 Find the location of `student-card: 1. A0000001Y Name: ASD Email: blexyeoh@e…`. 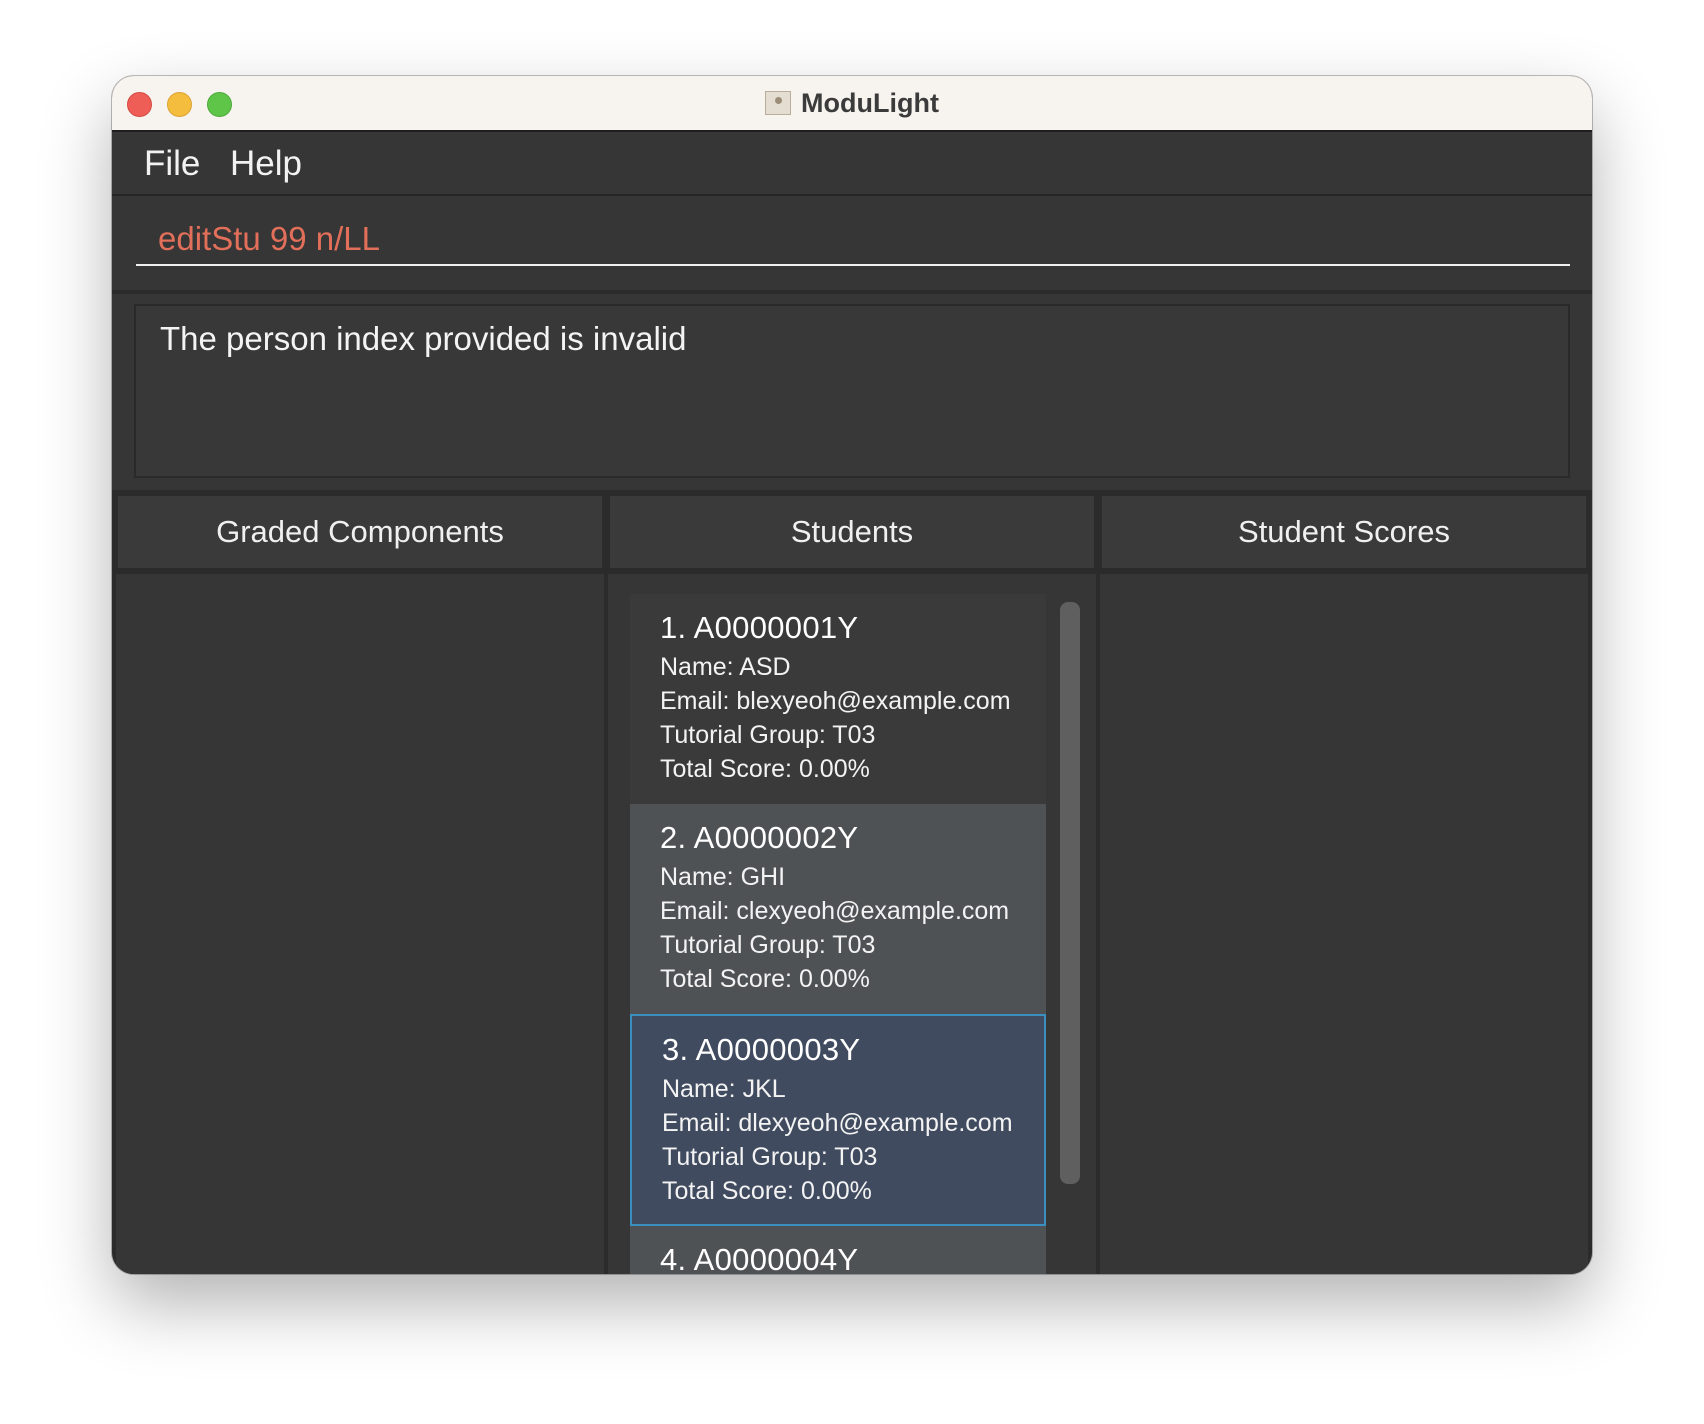

student-card: 1. A0000001Y Name: ASD Email: blexyeoh@e… is located at coordinates (838, 699).